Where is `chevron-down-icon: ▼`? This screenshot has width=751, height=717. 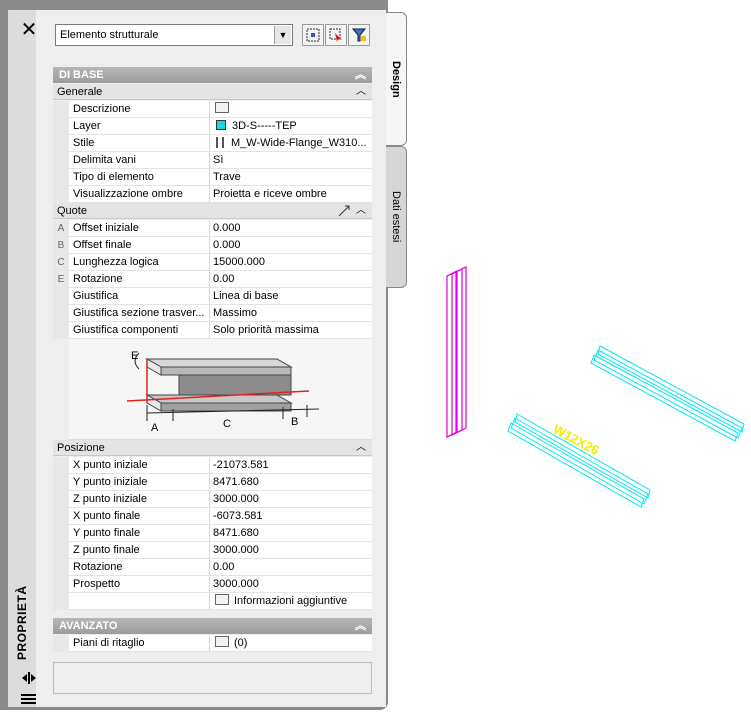 chevron-down-icon: ▼ is located at coordinates (282, 35).